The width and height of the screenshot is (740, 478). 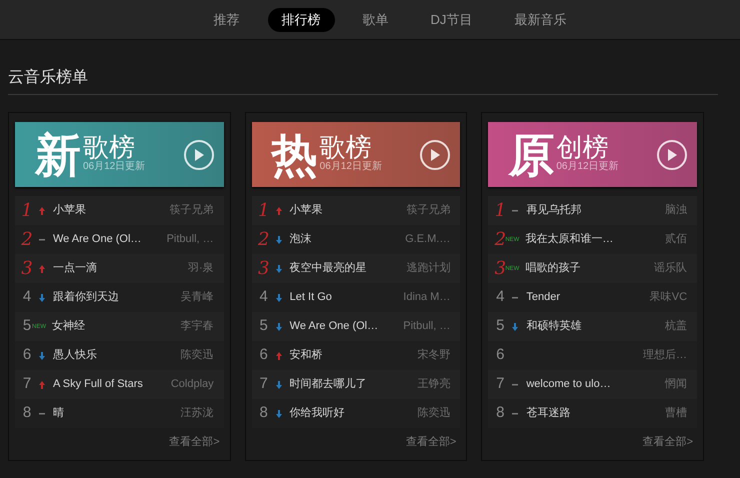 I want to click on song-title: 安和桥, so click(x=306, y=355).